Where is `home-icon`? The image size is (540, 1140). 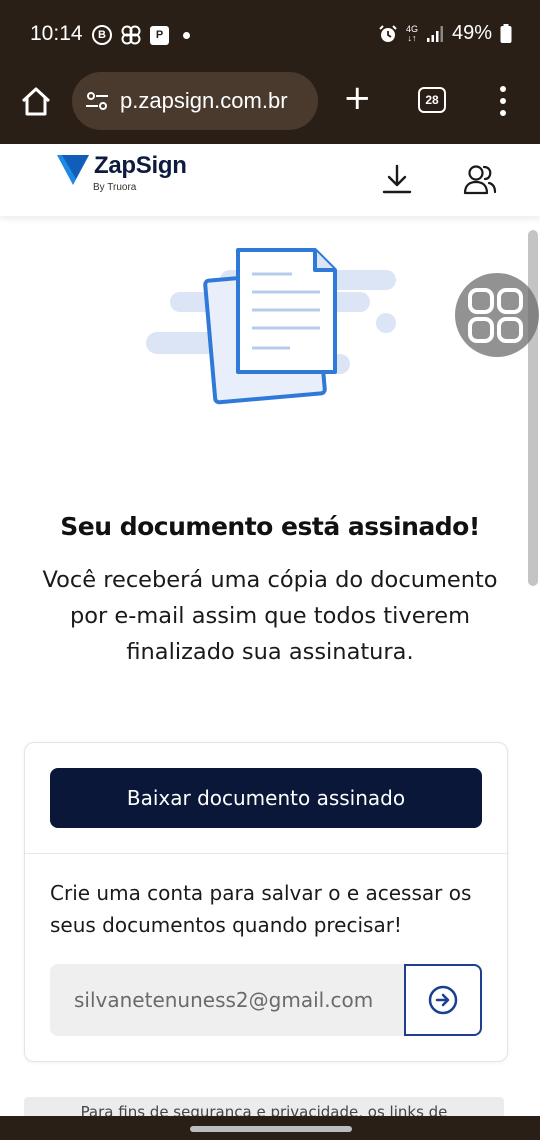
home-icon is located at coordinates (36, 102).